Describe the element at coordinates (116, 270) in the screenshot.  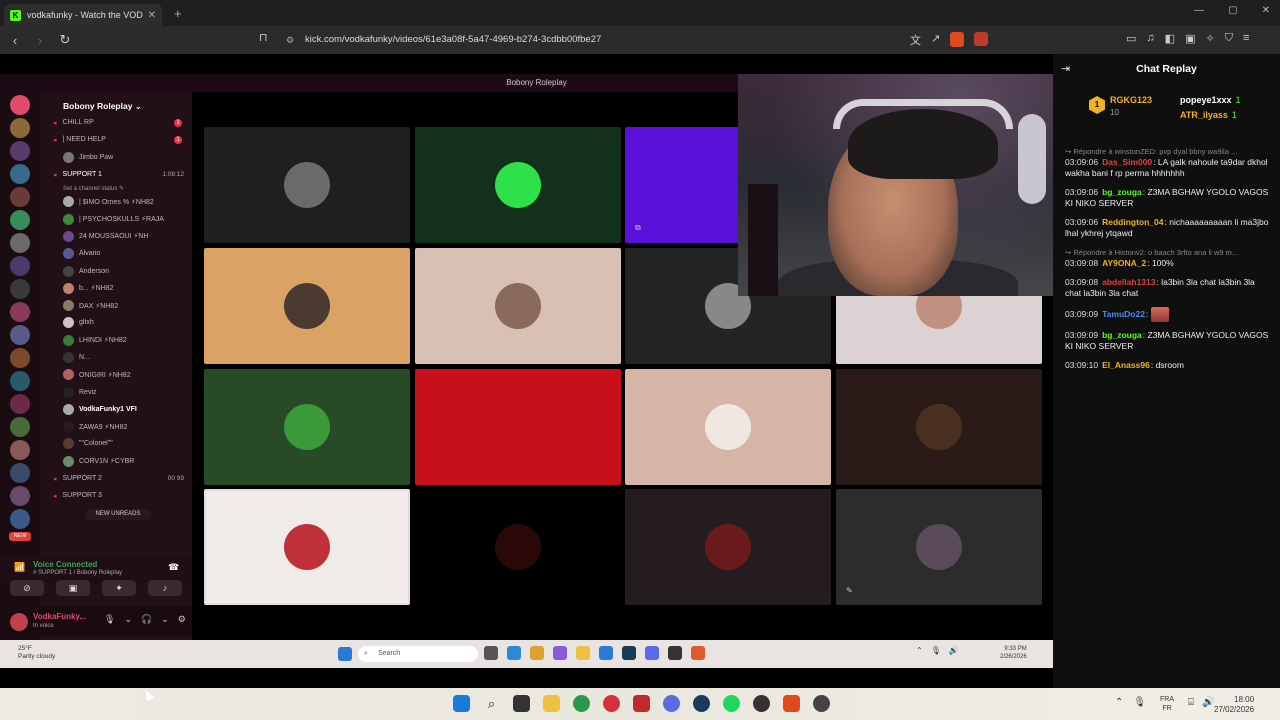
I see `voice-member: Anderson` at that location.